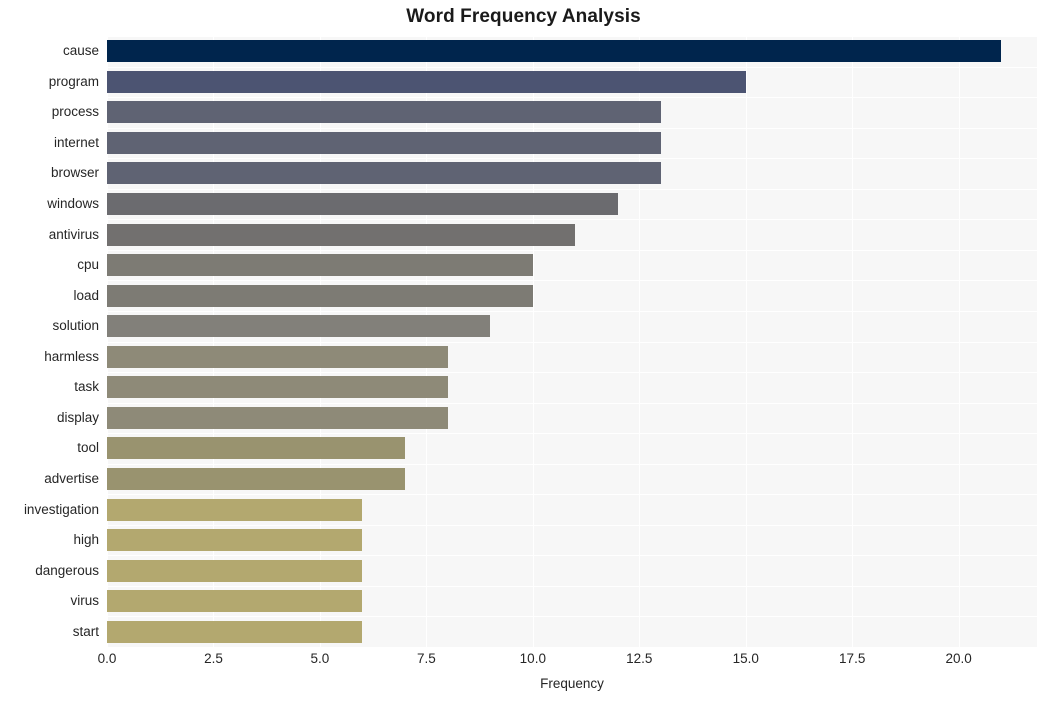 The image size is (1047, 701). Describe the element at coordinates (320, 658) in the screenshot. I see `x-tick-label-5.0: 5.0` at that location.